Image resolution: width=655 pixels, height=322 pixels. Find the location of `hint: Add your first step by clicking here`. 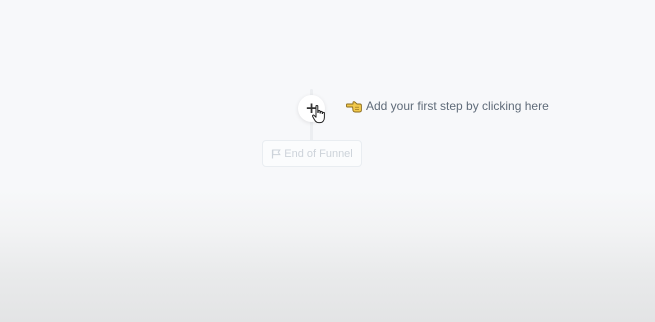

hint: Add your first step by clicking here is located at coordinates (447, 106).